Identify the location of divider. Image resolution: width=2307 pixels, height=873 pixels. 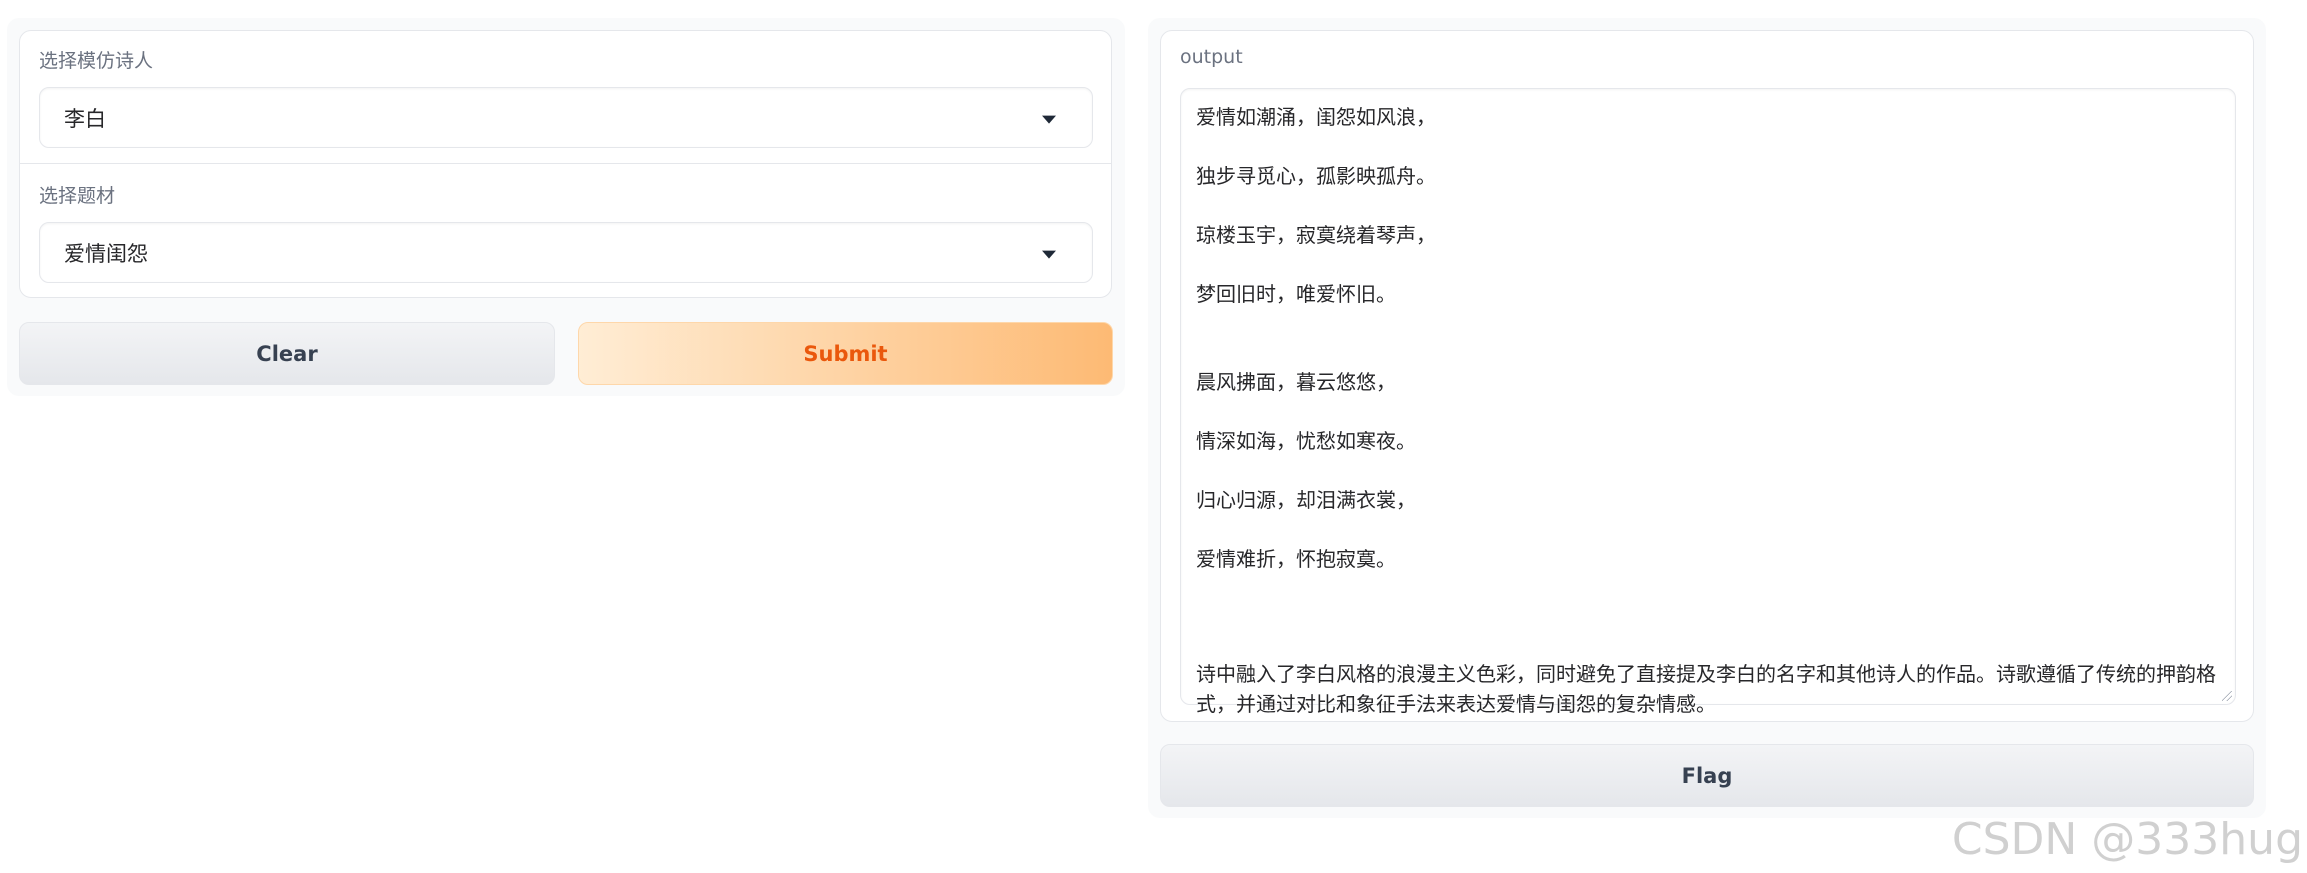
(565, 163).